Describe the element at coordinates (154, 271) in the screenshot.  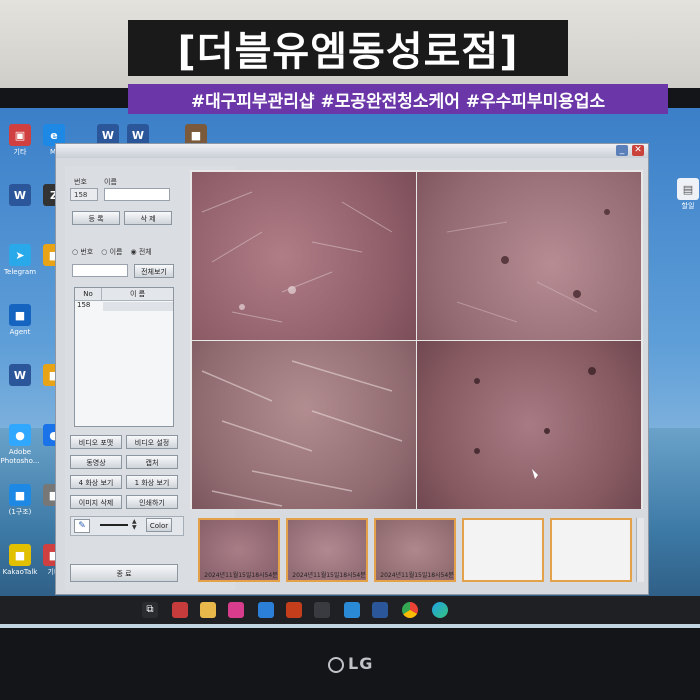
I see `view-all-button: 전체보기` at that location.